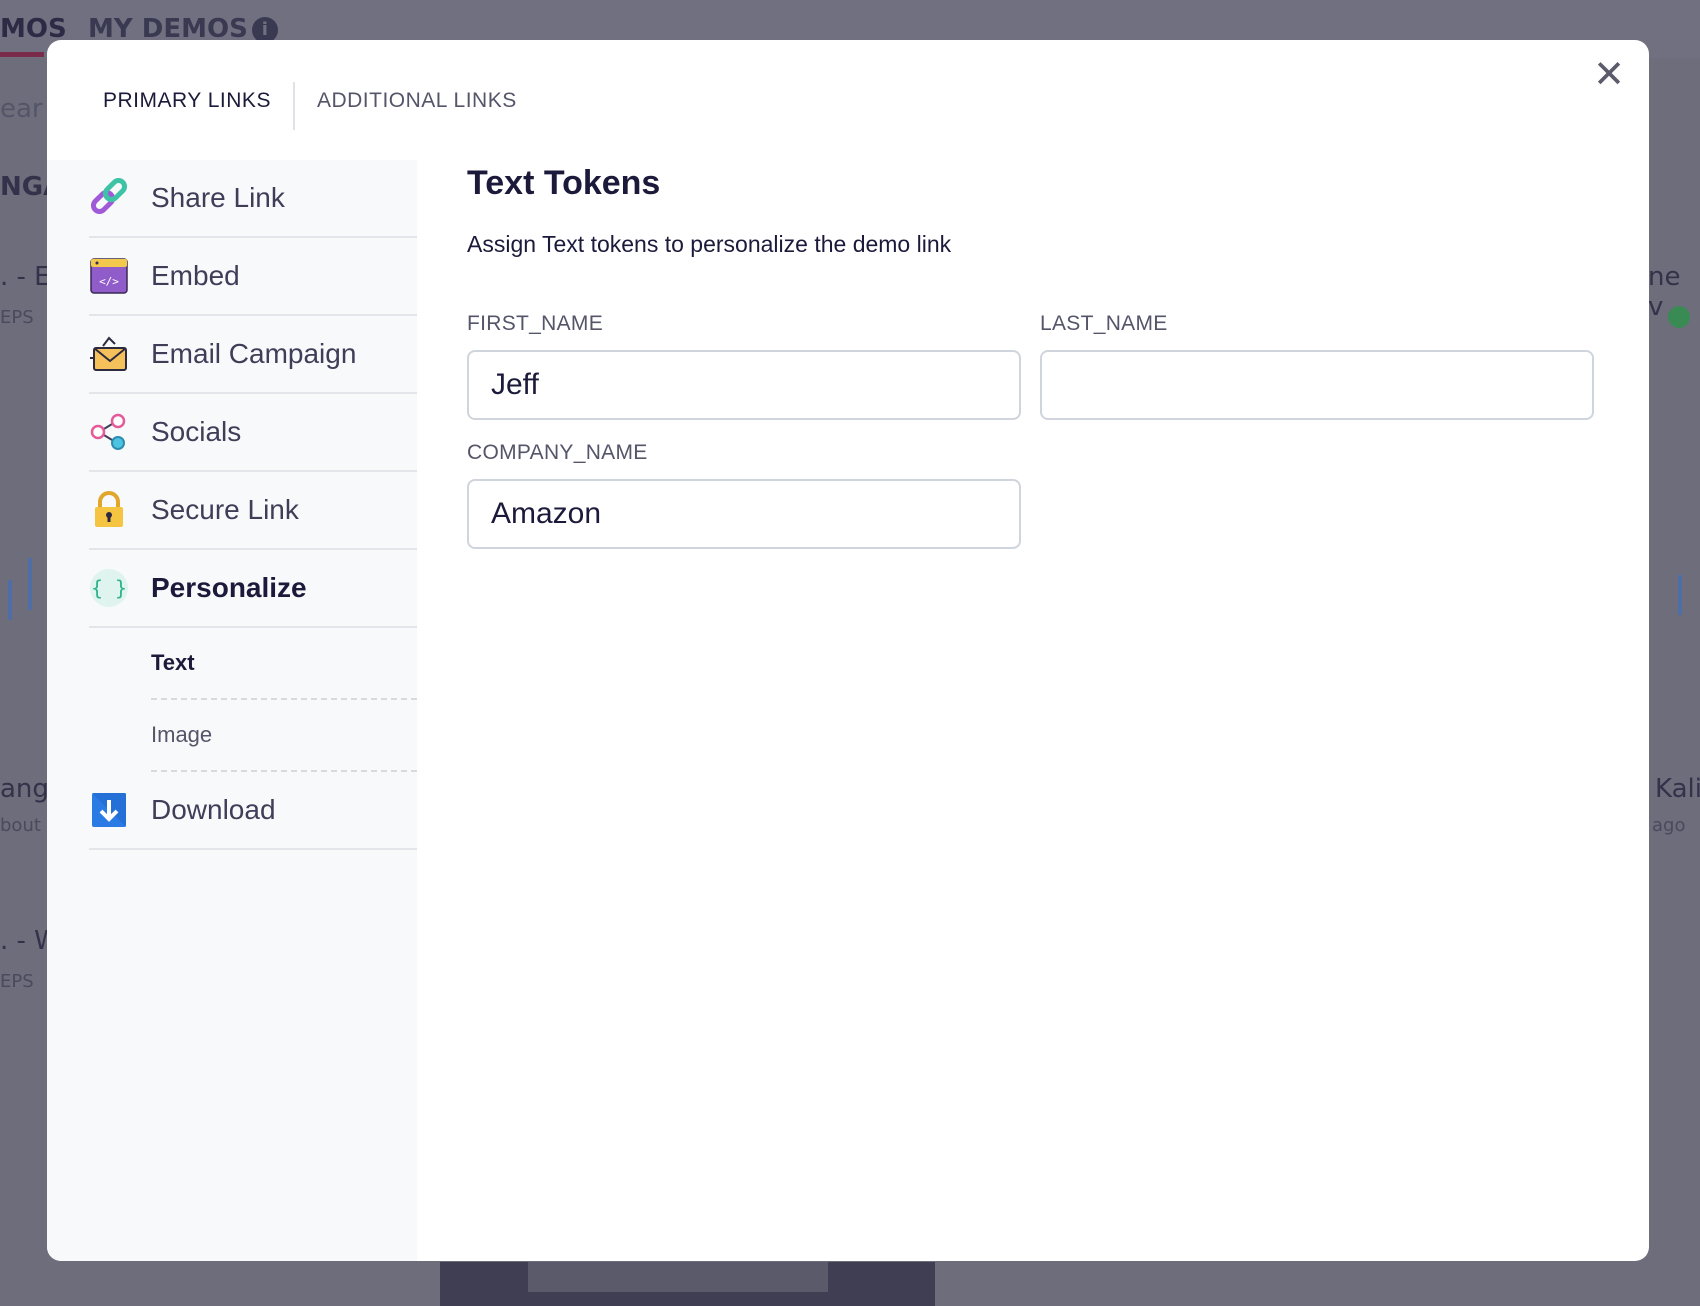  I want to click on embed-code-icon: </>, so click(109, 276).